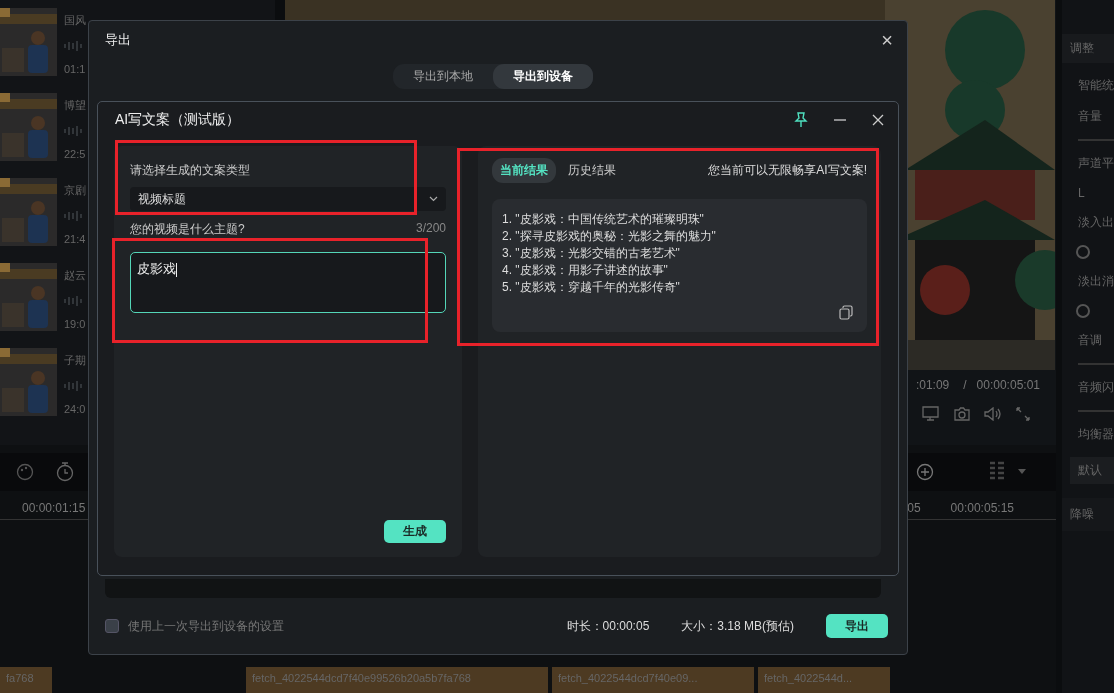 This screenshot has width=1114, height=693. What do you see at coordinates (75, 409) in the screenshot?
I see `media-duration: 24:0` at bounding box center [75, 409].